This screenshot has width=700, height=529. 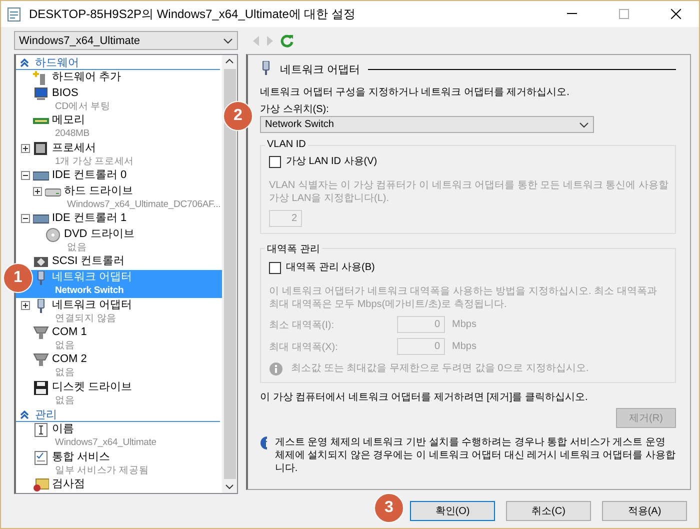 What do you see at coordinates (41, 93) in the screenshot?
I see `monitor-icon` at bounding box center [41, 93].